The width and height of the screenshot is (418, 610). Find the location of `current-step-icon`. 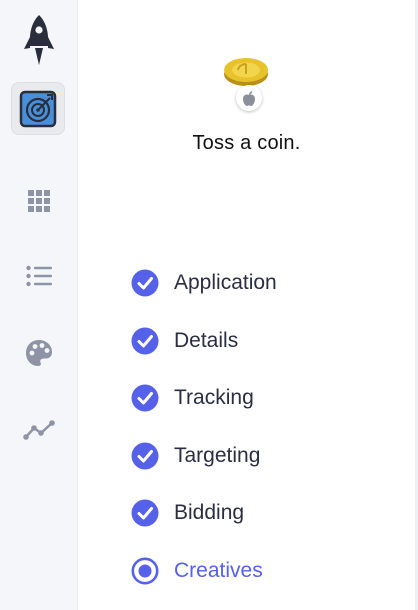

current-step-icon is located at coordinates (145, 571).